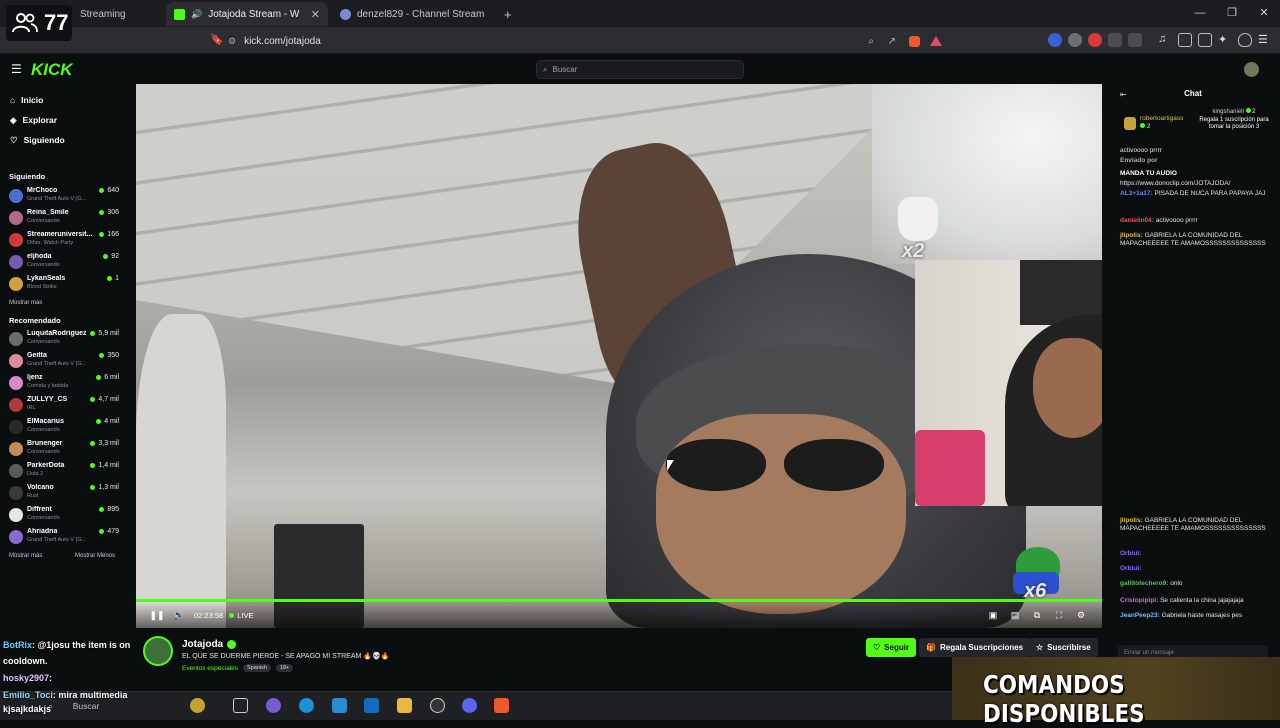  What do you see at coordinates (90, 556) in the screenshot?
I see `show-less-button: Mostrar Menos` at bounding box center [90, 556].